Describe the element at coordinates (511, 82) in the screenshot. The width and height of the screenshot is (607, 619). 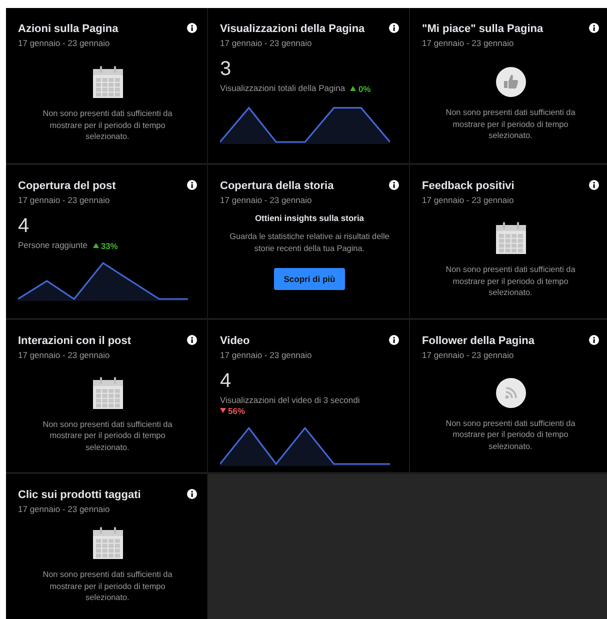
I see `thumbs-up-icon` at that location.